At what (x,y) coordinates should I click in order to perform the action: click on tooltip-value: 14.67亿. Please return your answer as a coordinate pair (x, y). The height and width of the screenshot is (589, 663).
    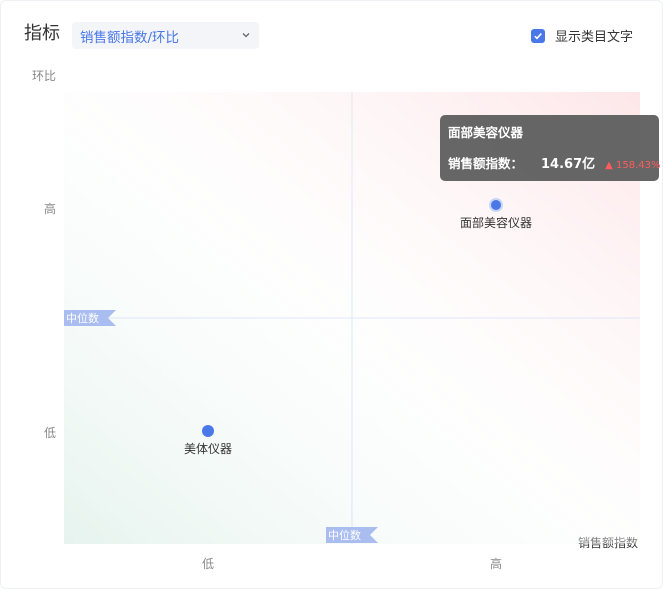
    Looking at the image, I should click on (568, 164).